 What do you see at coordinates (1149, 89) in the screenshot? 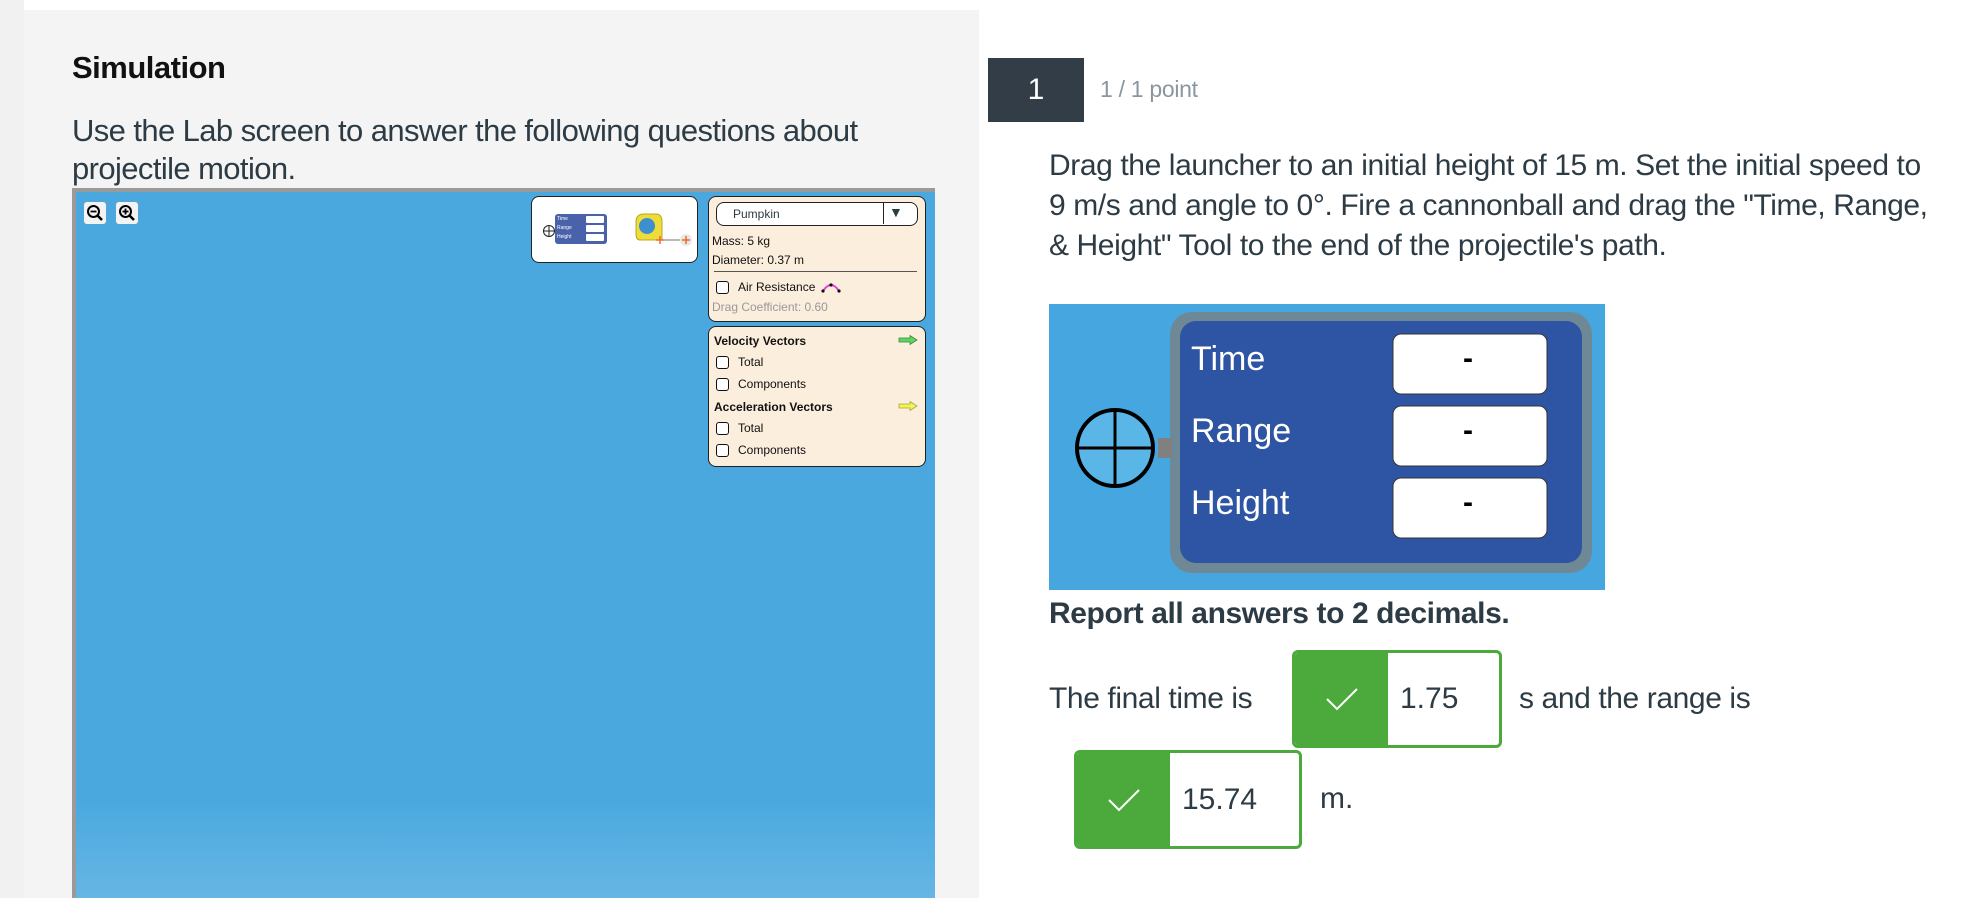
I see `question-points: 1 / 1 point` at bounding box center [1149, 89].